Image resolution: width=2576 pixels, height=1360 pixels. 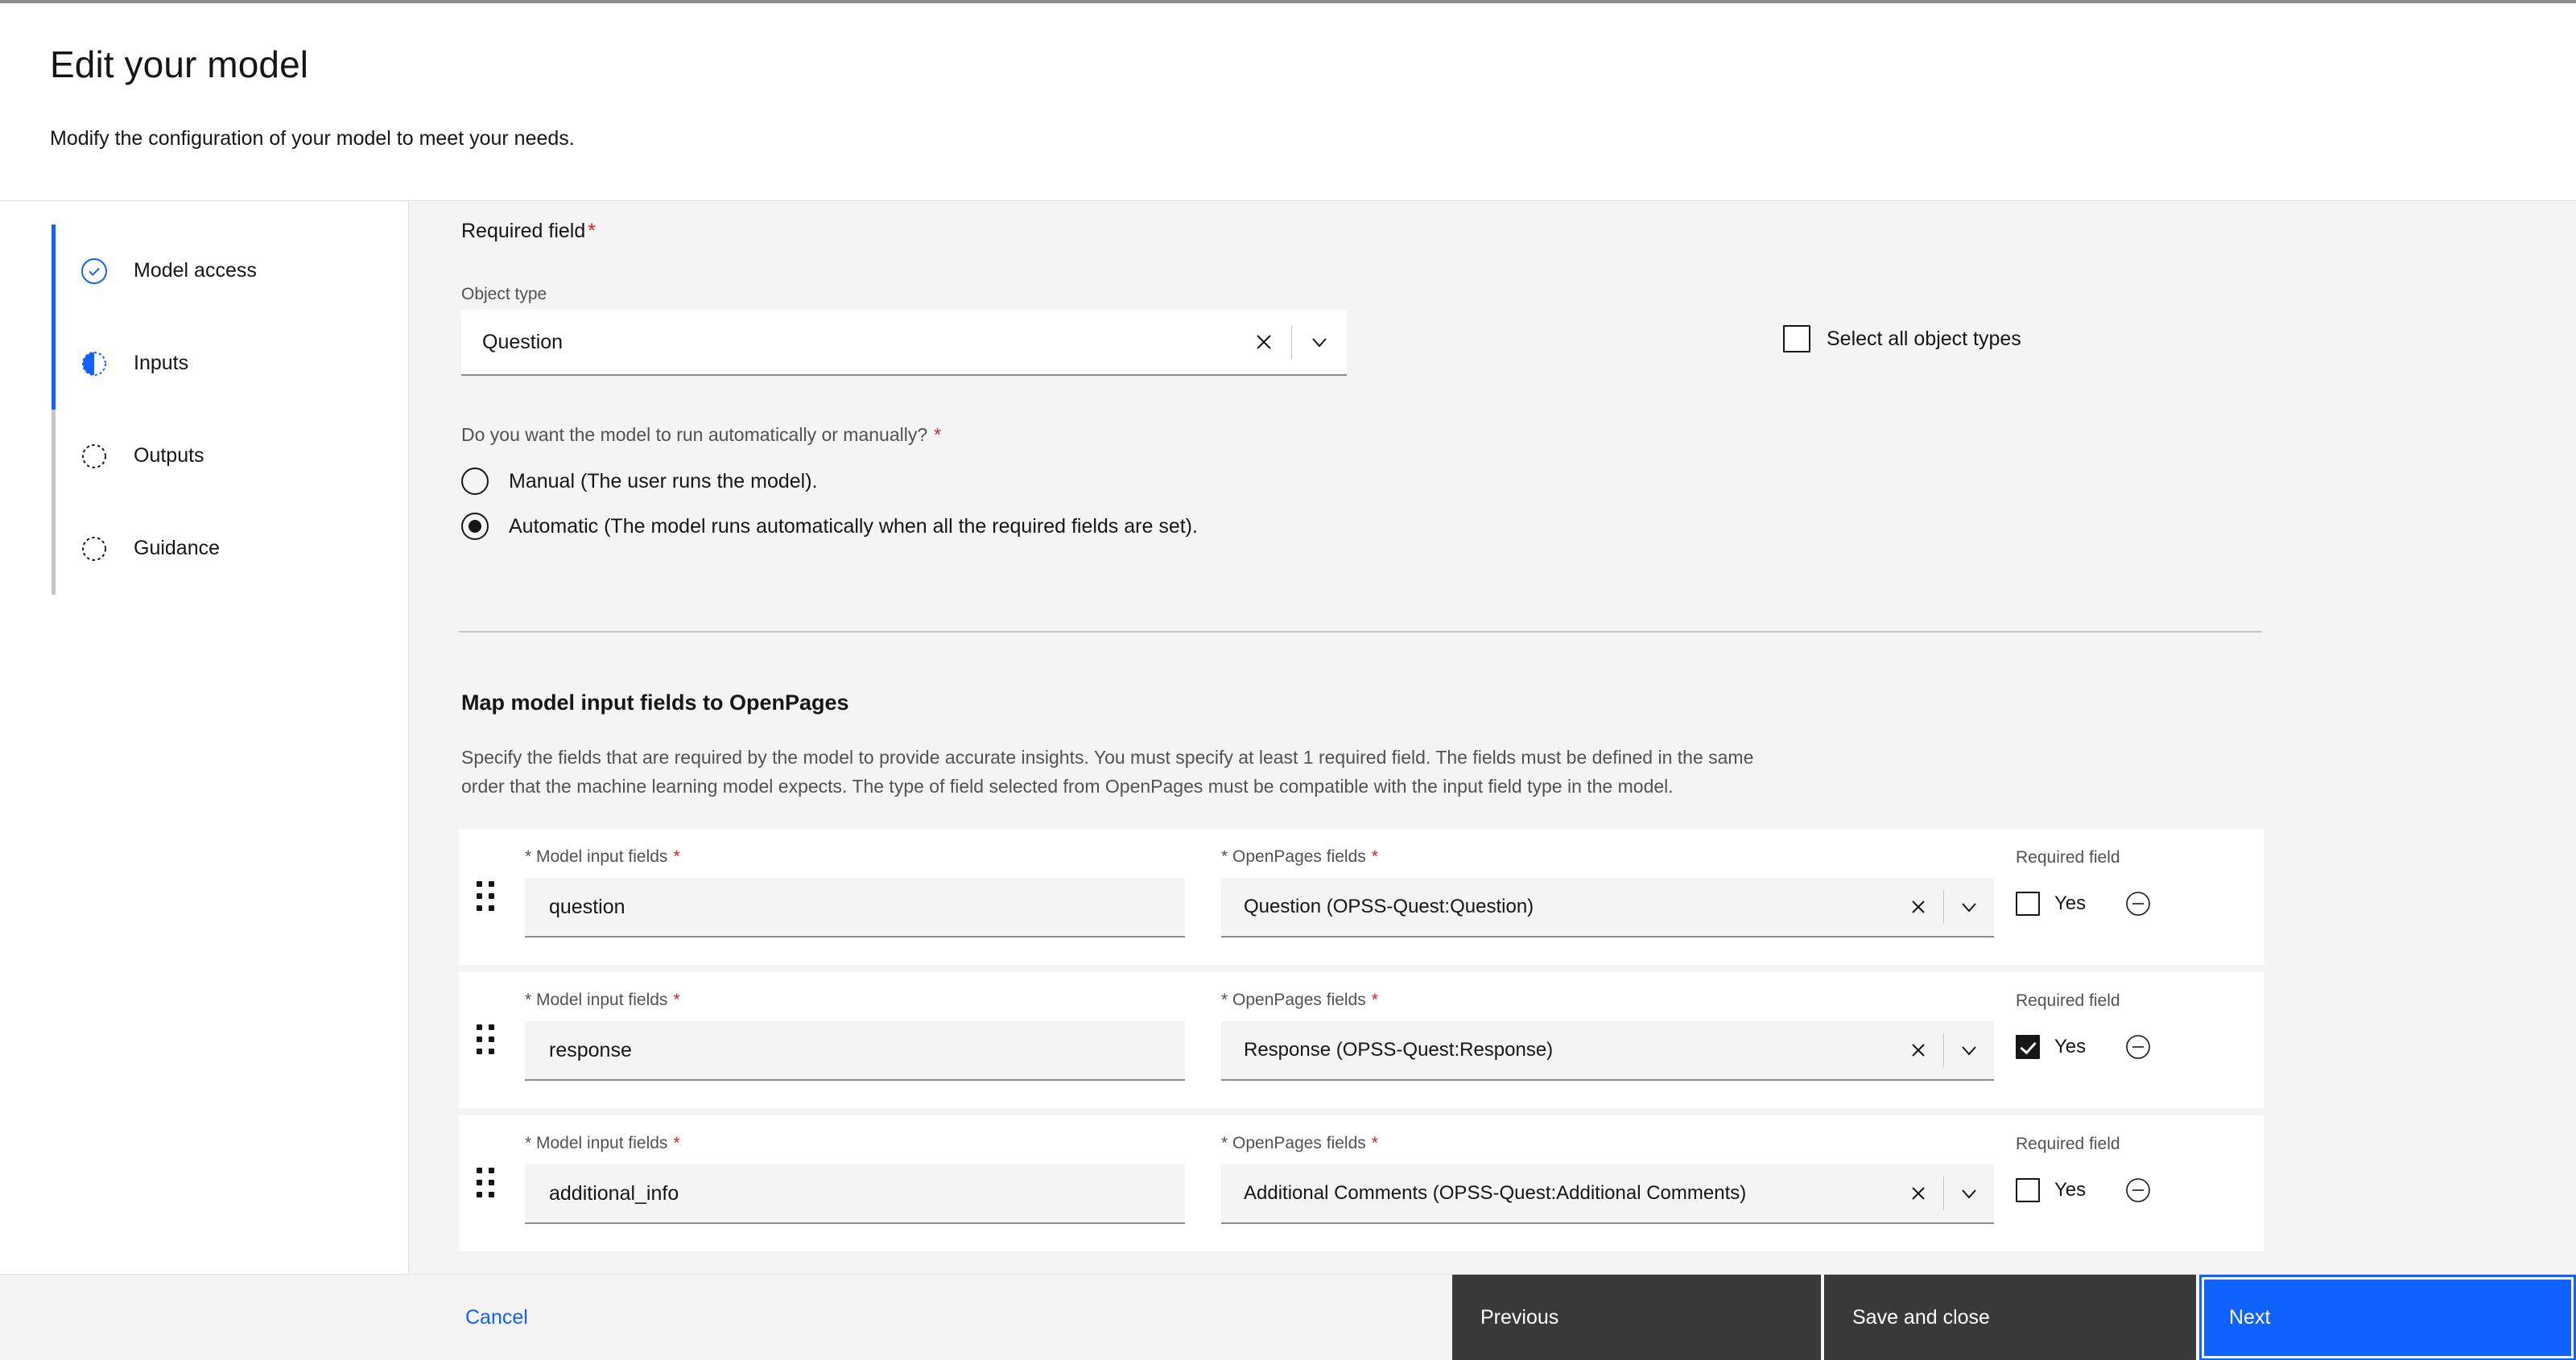 What do you see at coordinates (2387, 1317) in the screenshot?
I see `next-button: Next` at bounding box center [2387, 1317].